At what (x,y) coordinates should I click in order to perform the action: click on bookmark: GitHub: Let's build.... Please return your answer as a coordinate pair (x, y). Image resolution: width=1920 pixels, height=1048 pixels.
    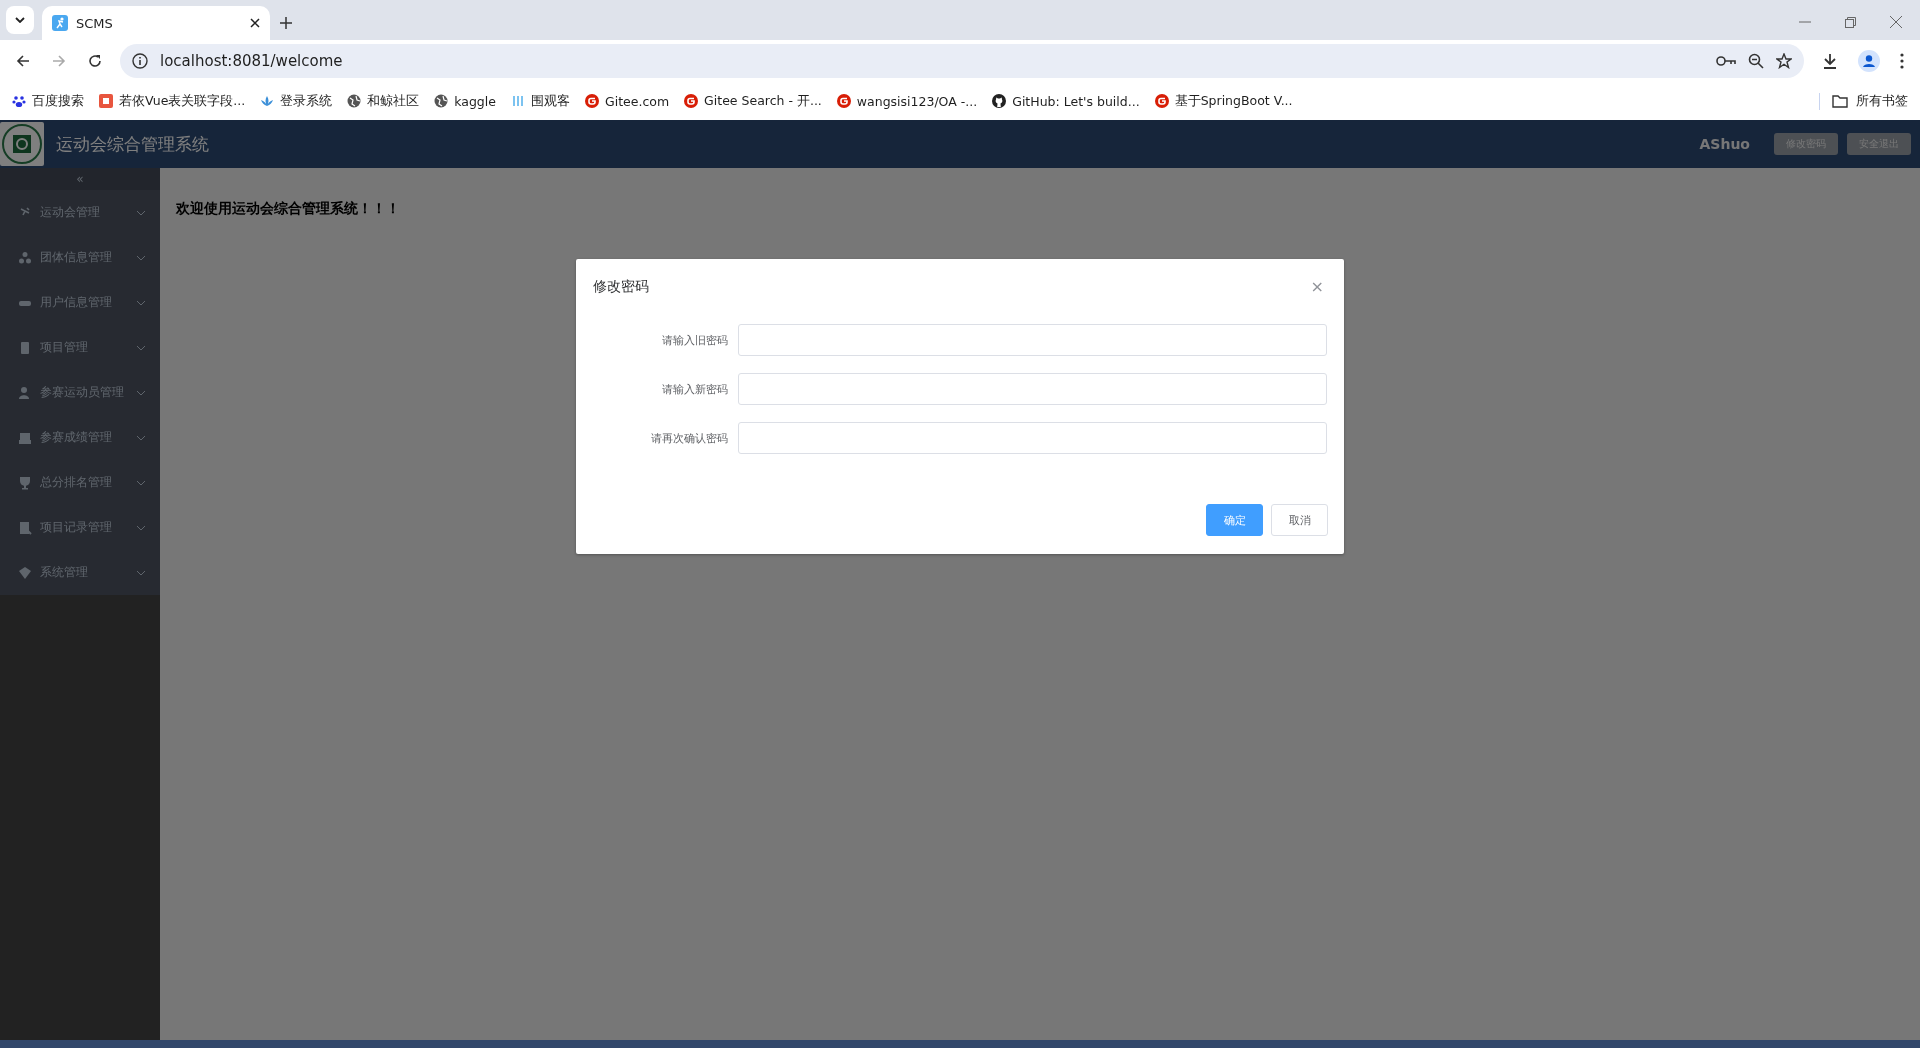
    Looking at the image, I should click on (1066, 101).